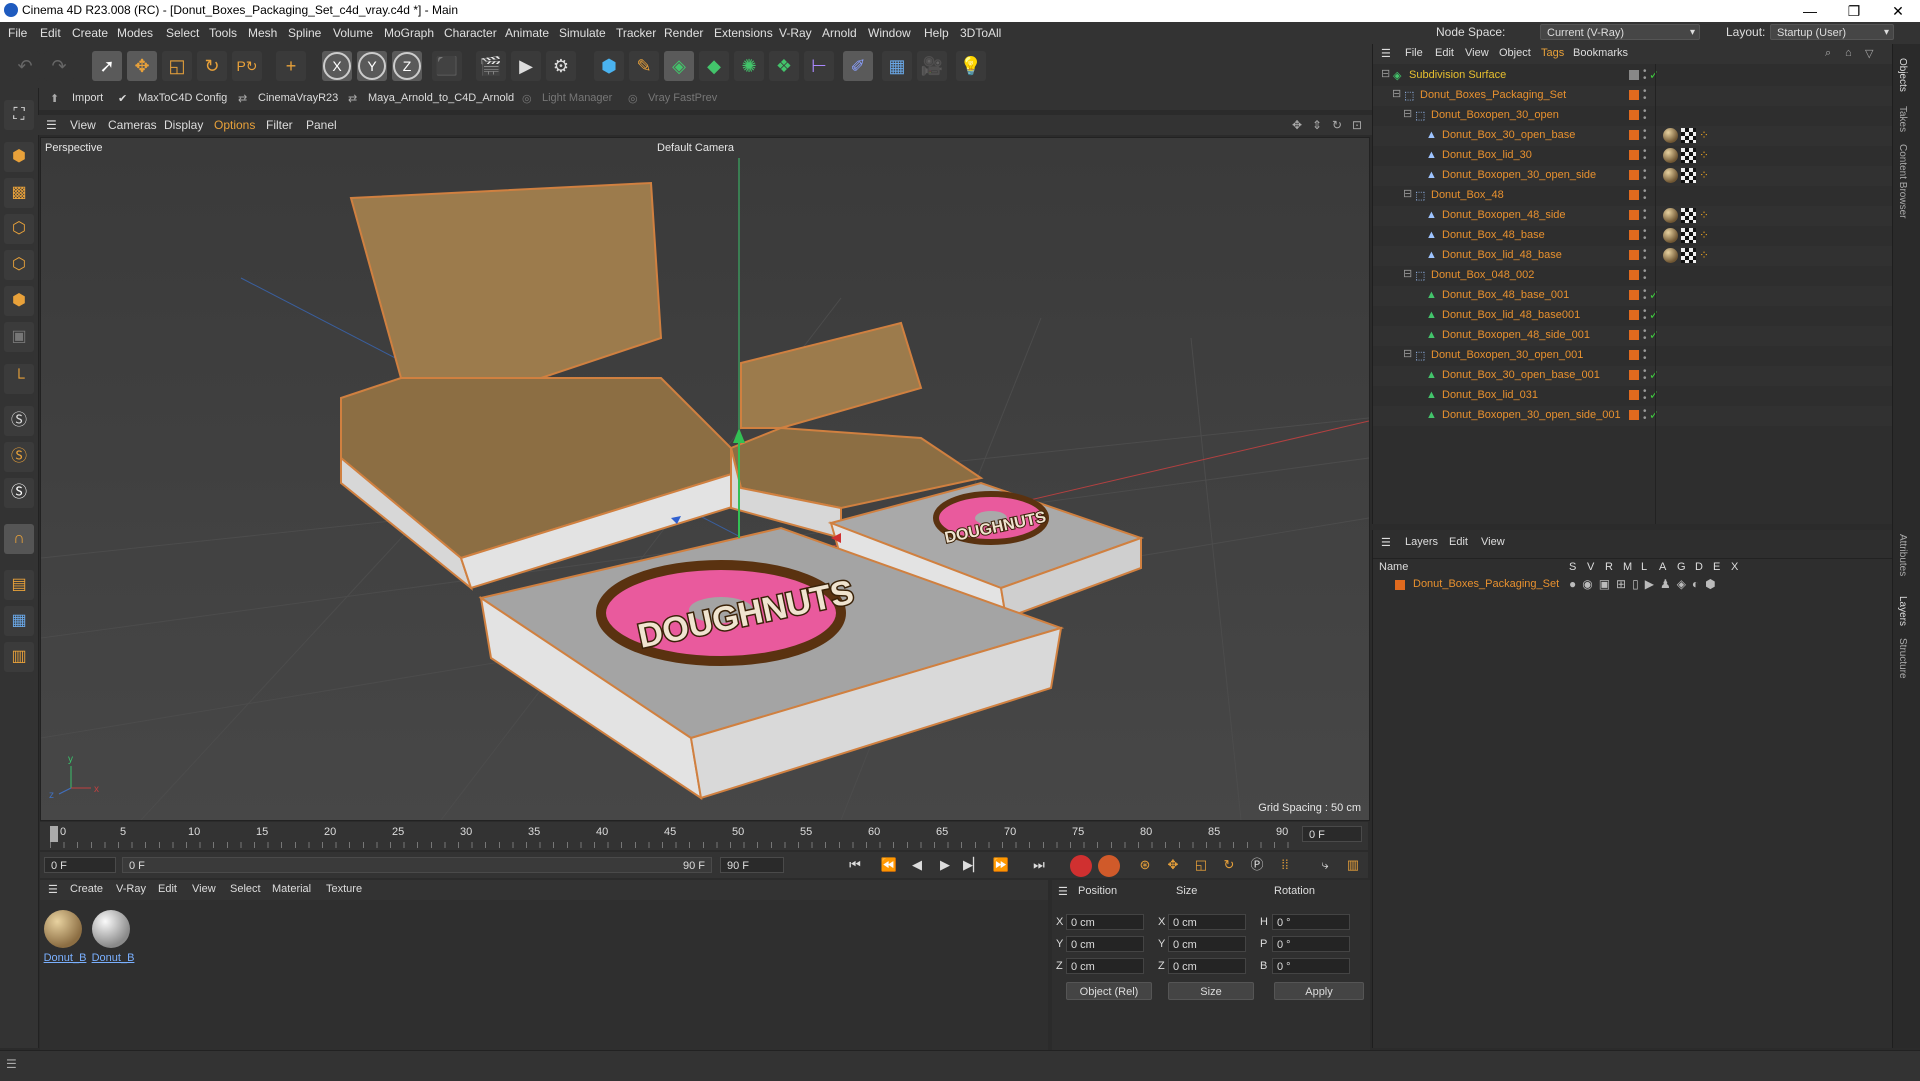 This screenshot has height=1081, width=1920. I want to click on coordinates-menu-icon: ☰, so click(1063, 891).